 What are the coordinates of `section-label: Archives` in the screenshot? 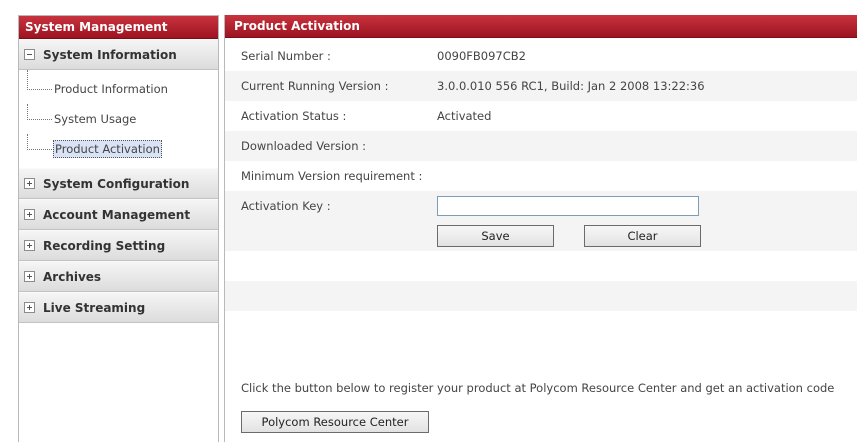 It's located at (72, 276).